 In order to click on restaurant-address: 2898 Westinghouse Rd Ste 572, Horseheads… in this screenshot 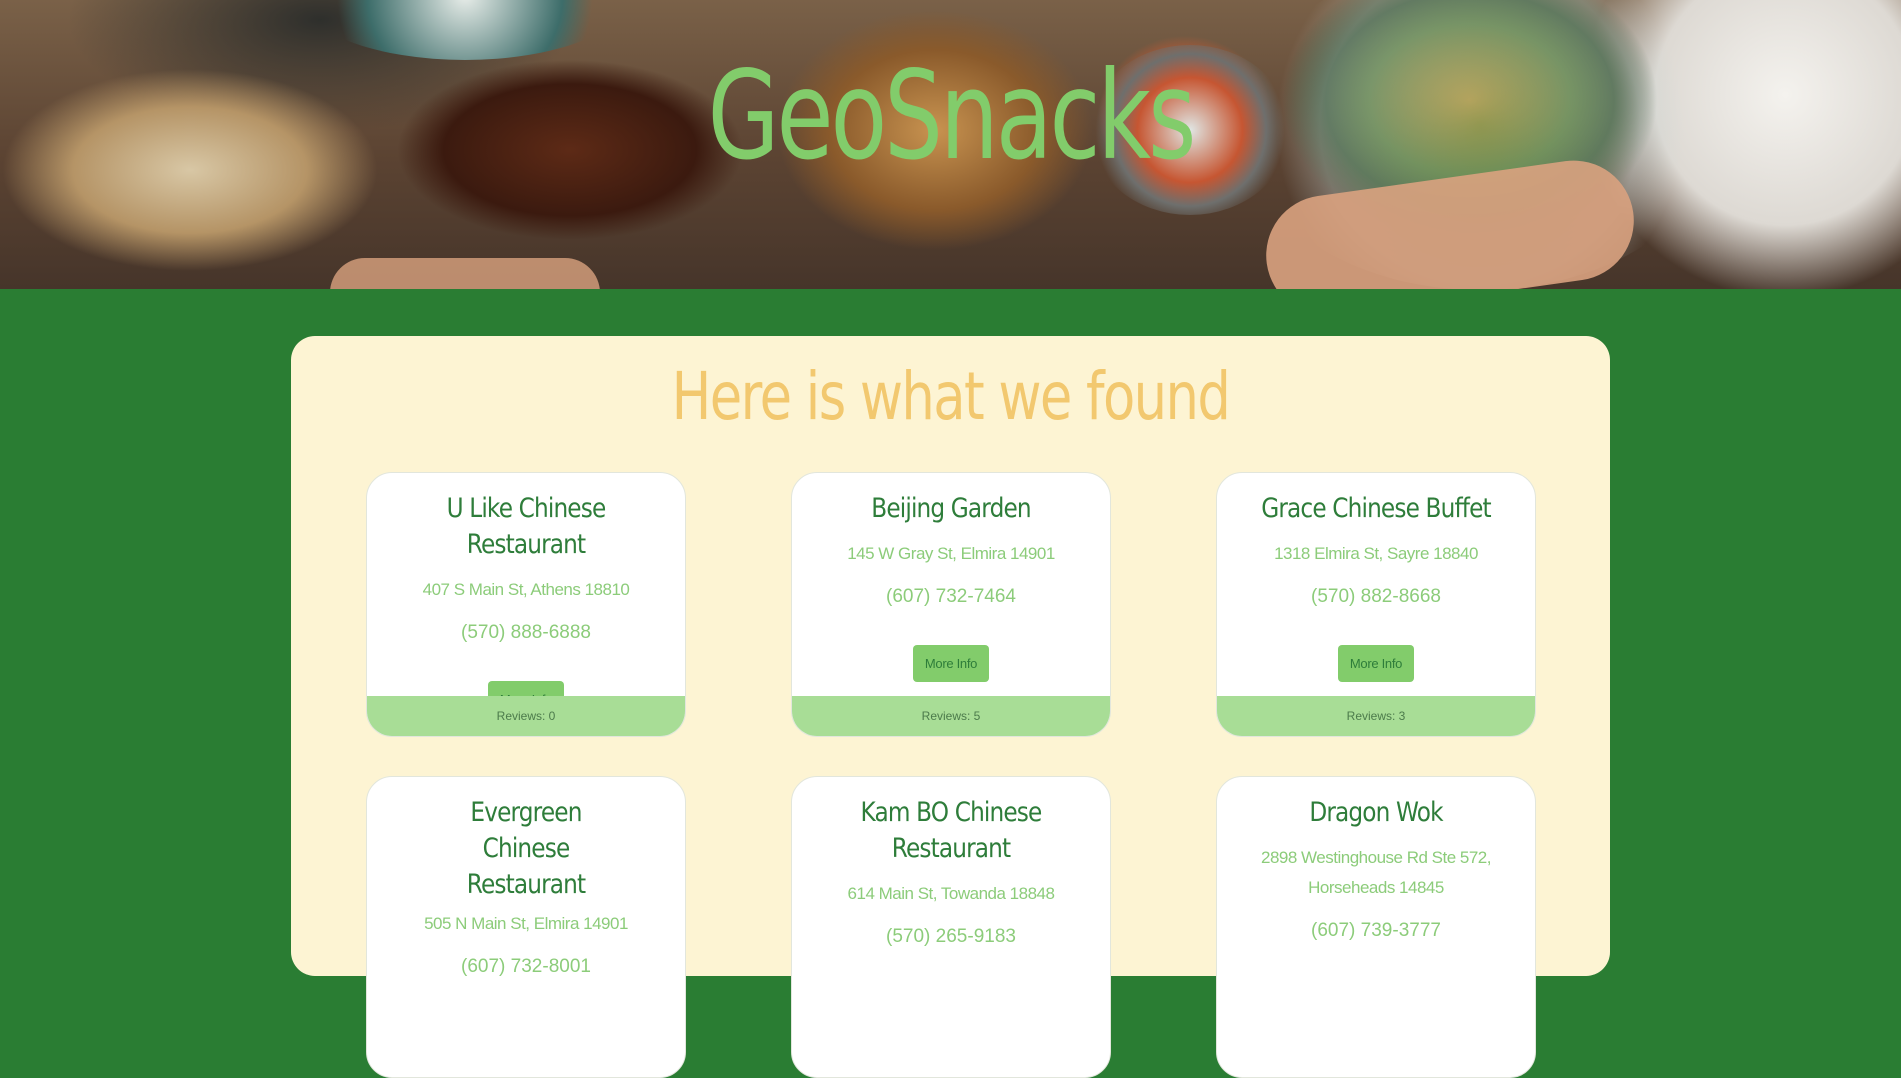, I will do `click(1376, 872)`.